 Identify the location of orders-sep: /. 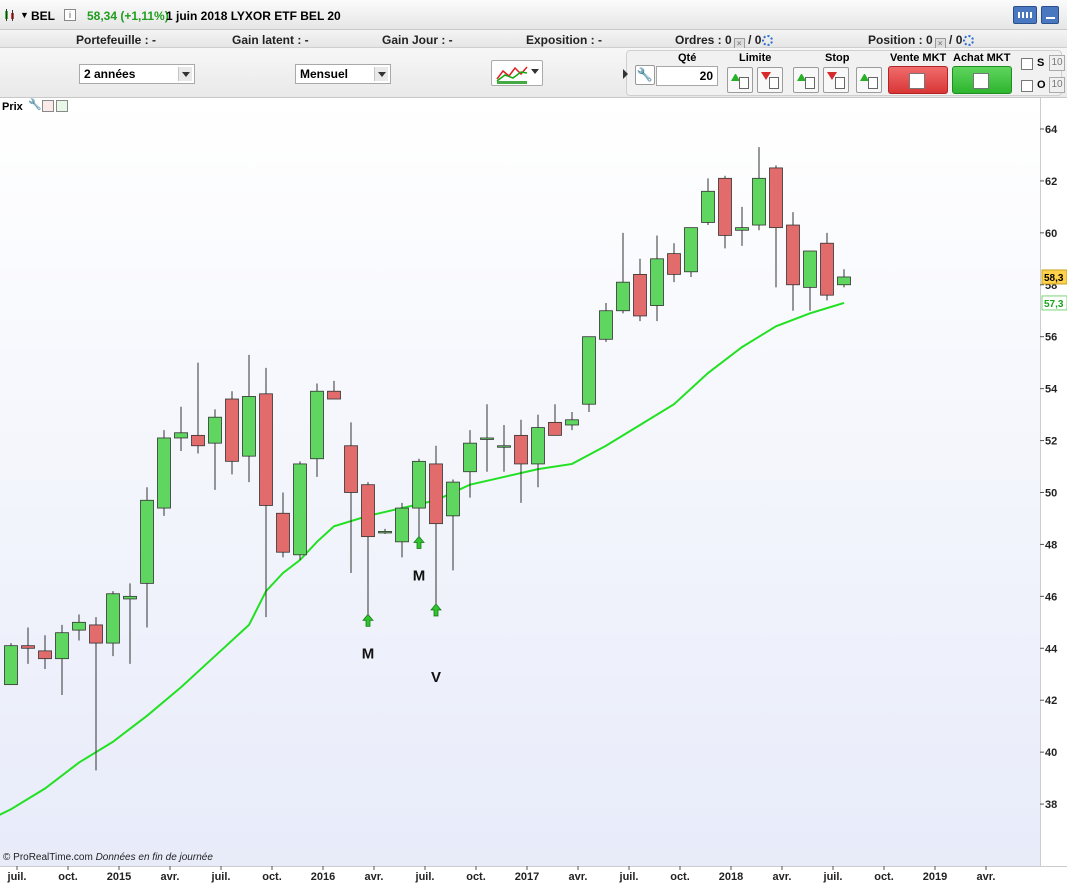
(750, 40).